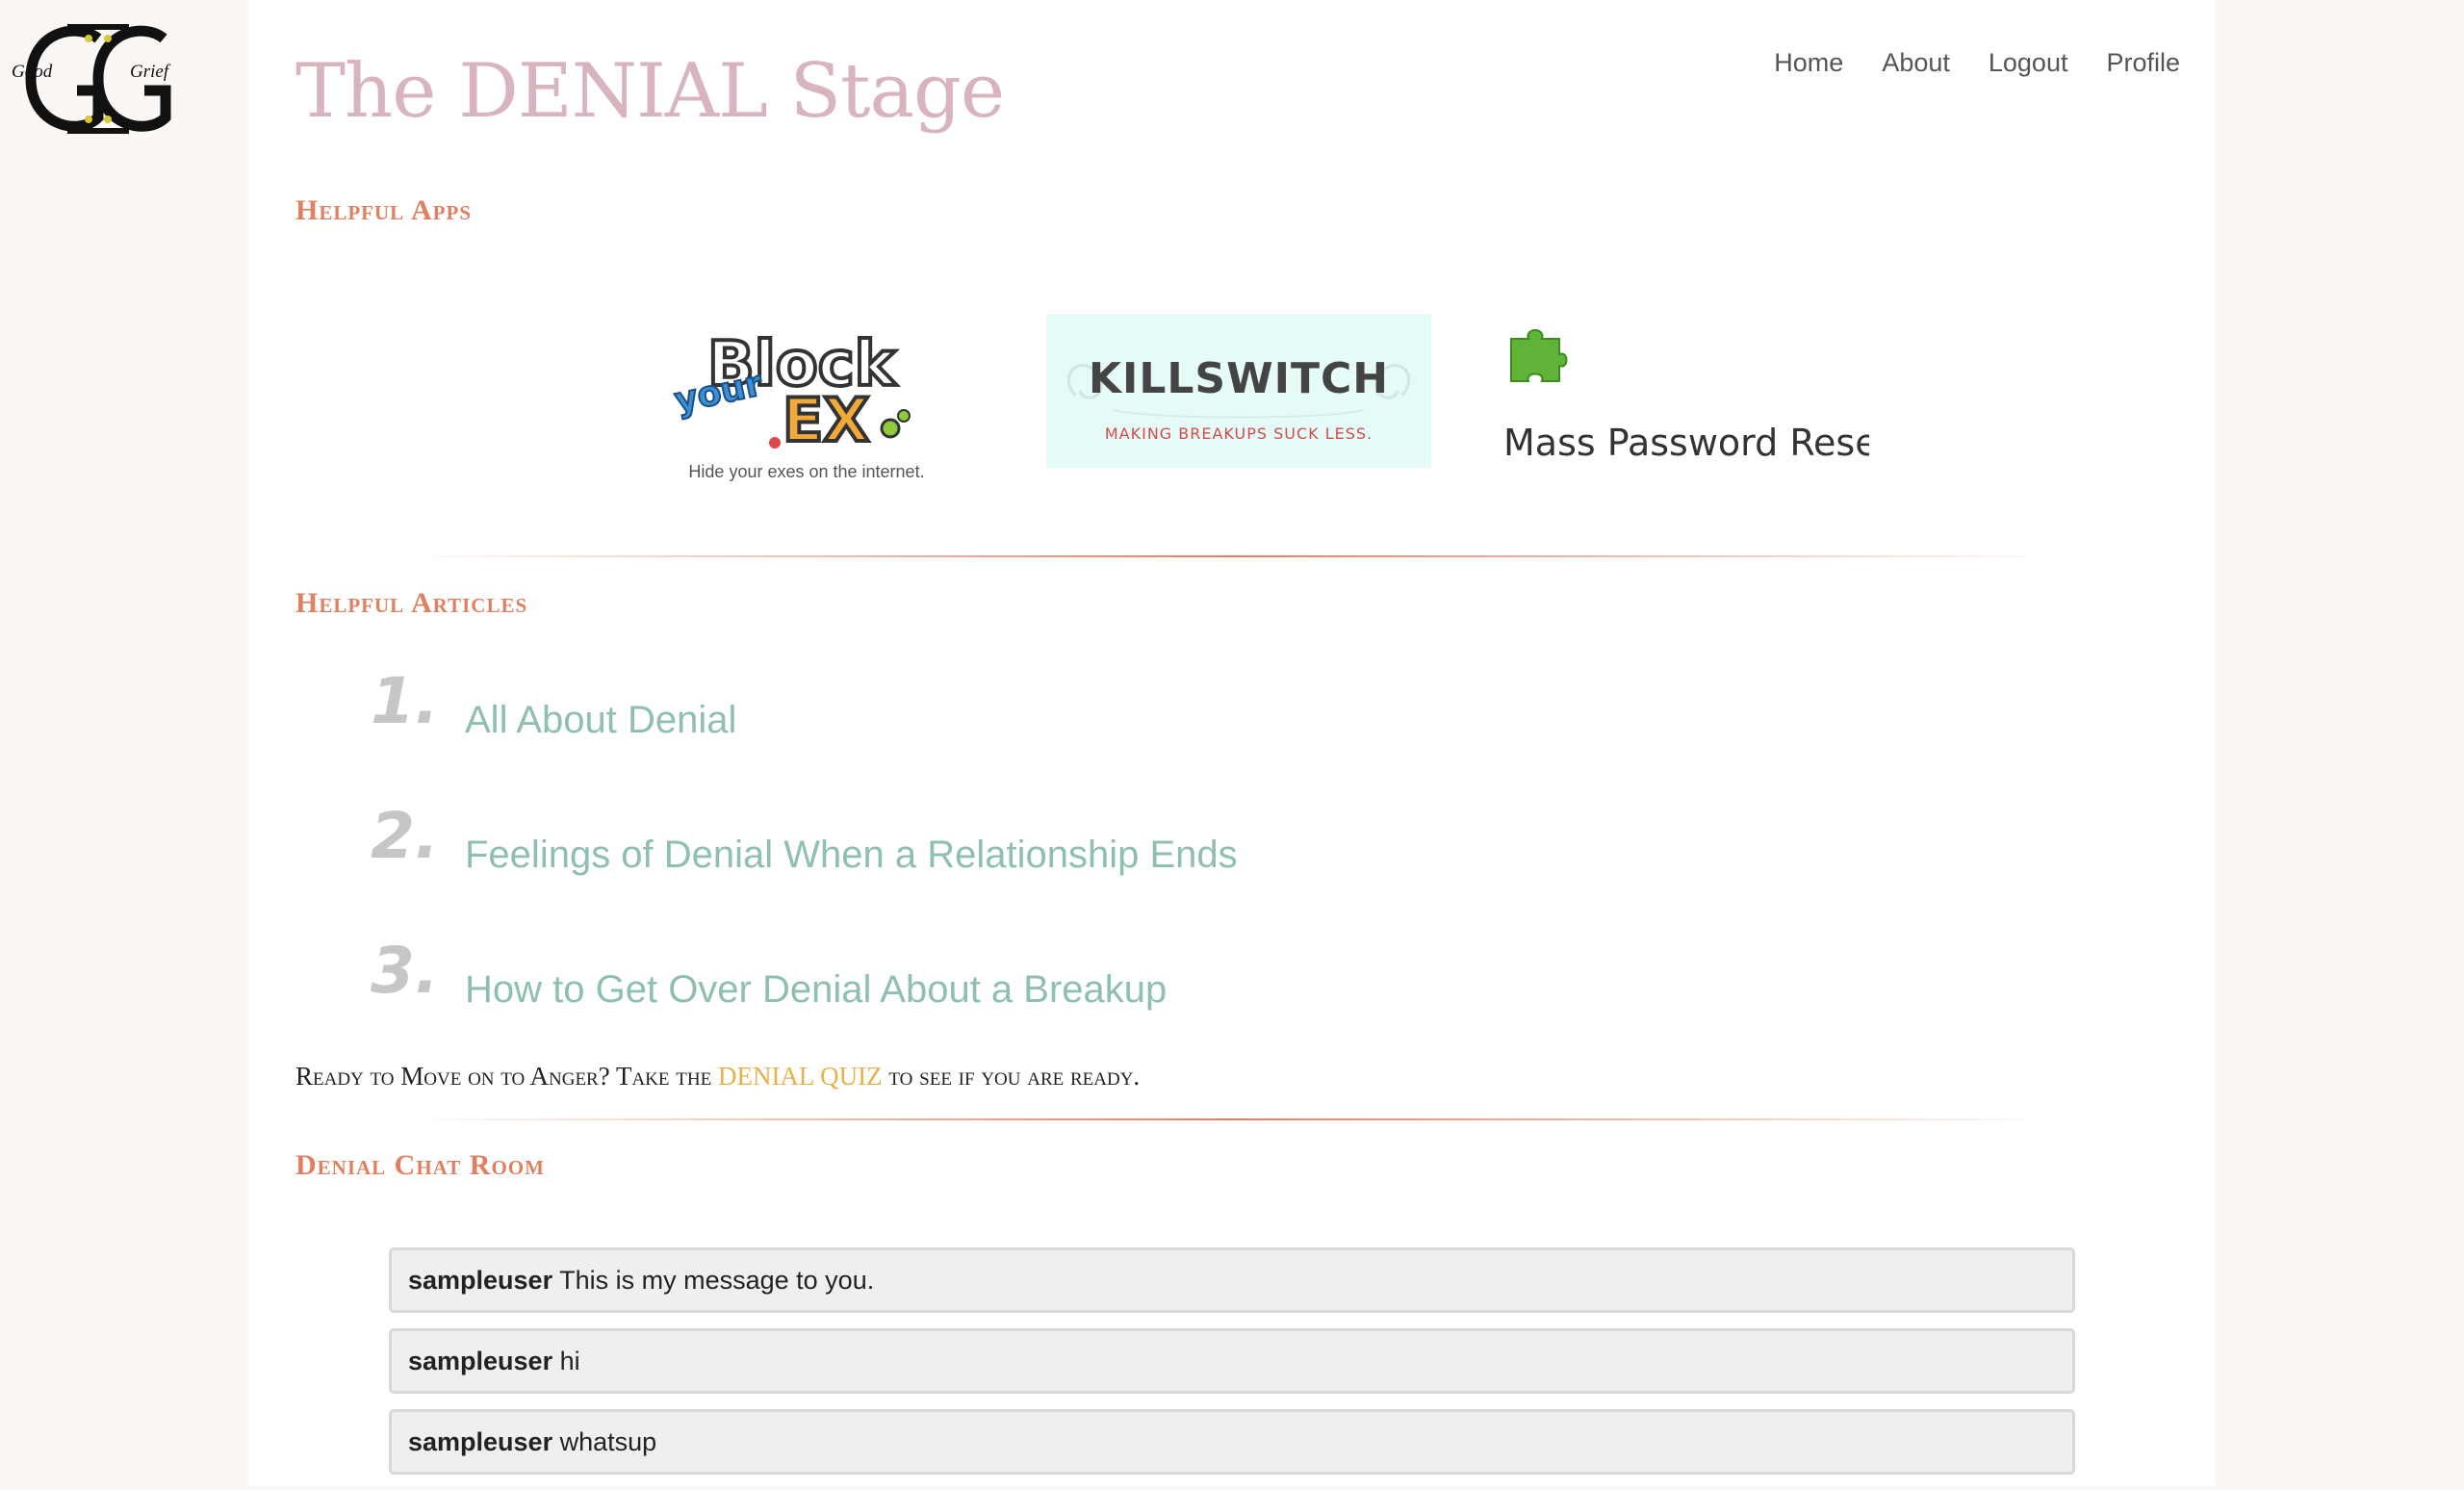 This screenshot has width=2464, height=1490. What do you see at coordinates (1239, 378) in the screenshot?
I see `killswitch-title: KILLSWITCH` at bounding box center [1239, 378].